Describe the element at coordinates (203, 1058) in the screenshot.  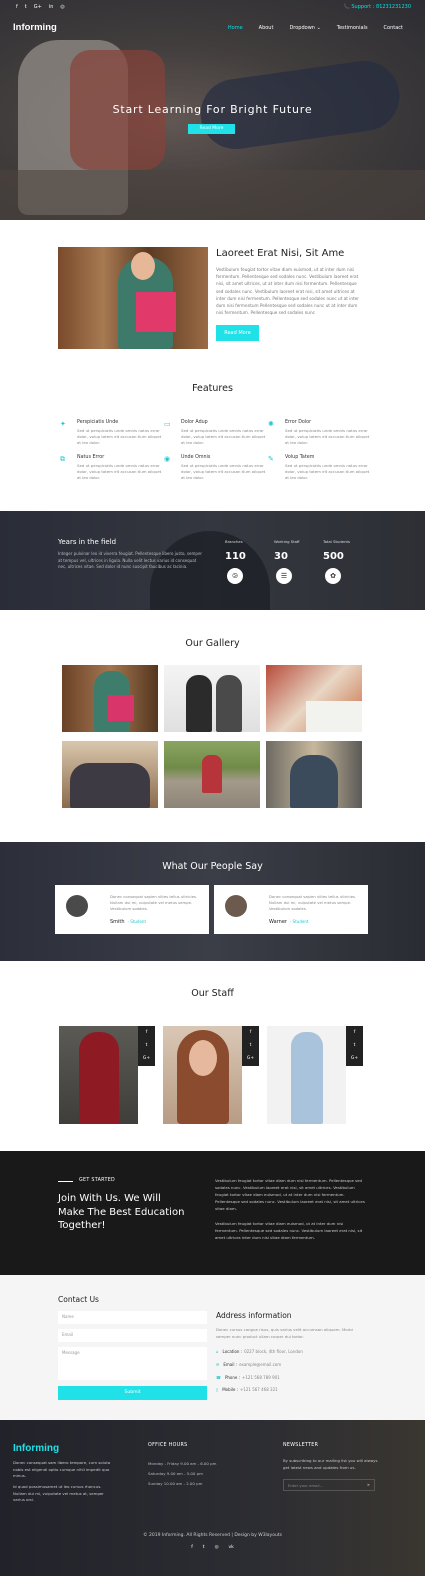
I see `staff-face` at that location.